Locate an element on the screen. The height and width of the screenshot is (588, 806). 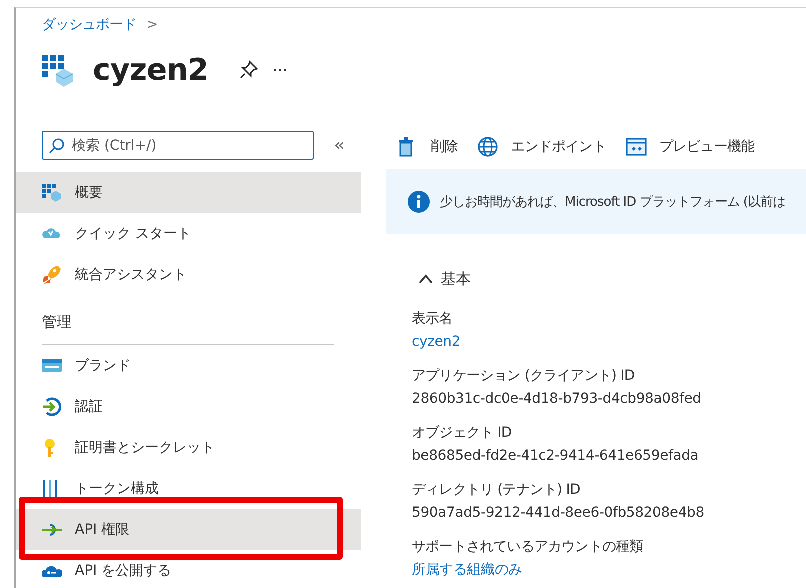
page-title: cyzen2 is located at coordinates (151, 70).